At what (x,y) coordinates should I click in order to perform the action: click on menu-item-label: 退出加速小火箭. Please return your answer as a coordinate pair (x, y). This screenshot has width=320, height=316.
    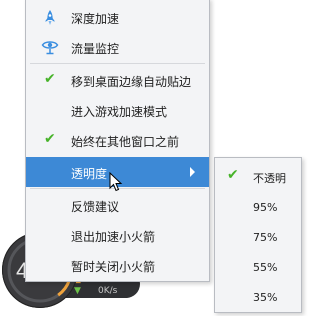
    Looking at the image, I should click on (113, 237).